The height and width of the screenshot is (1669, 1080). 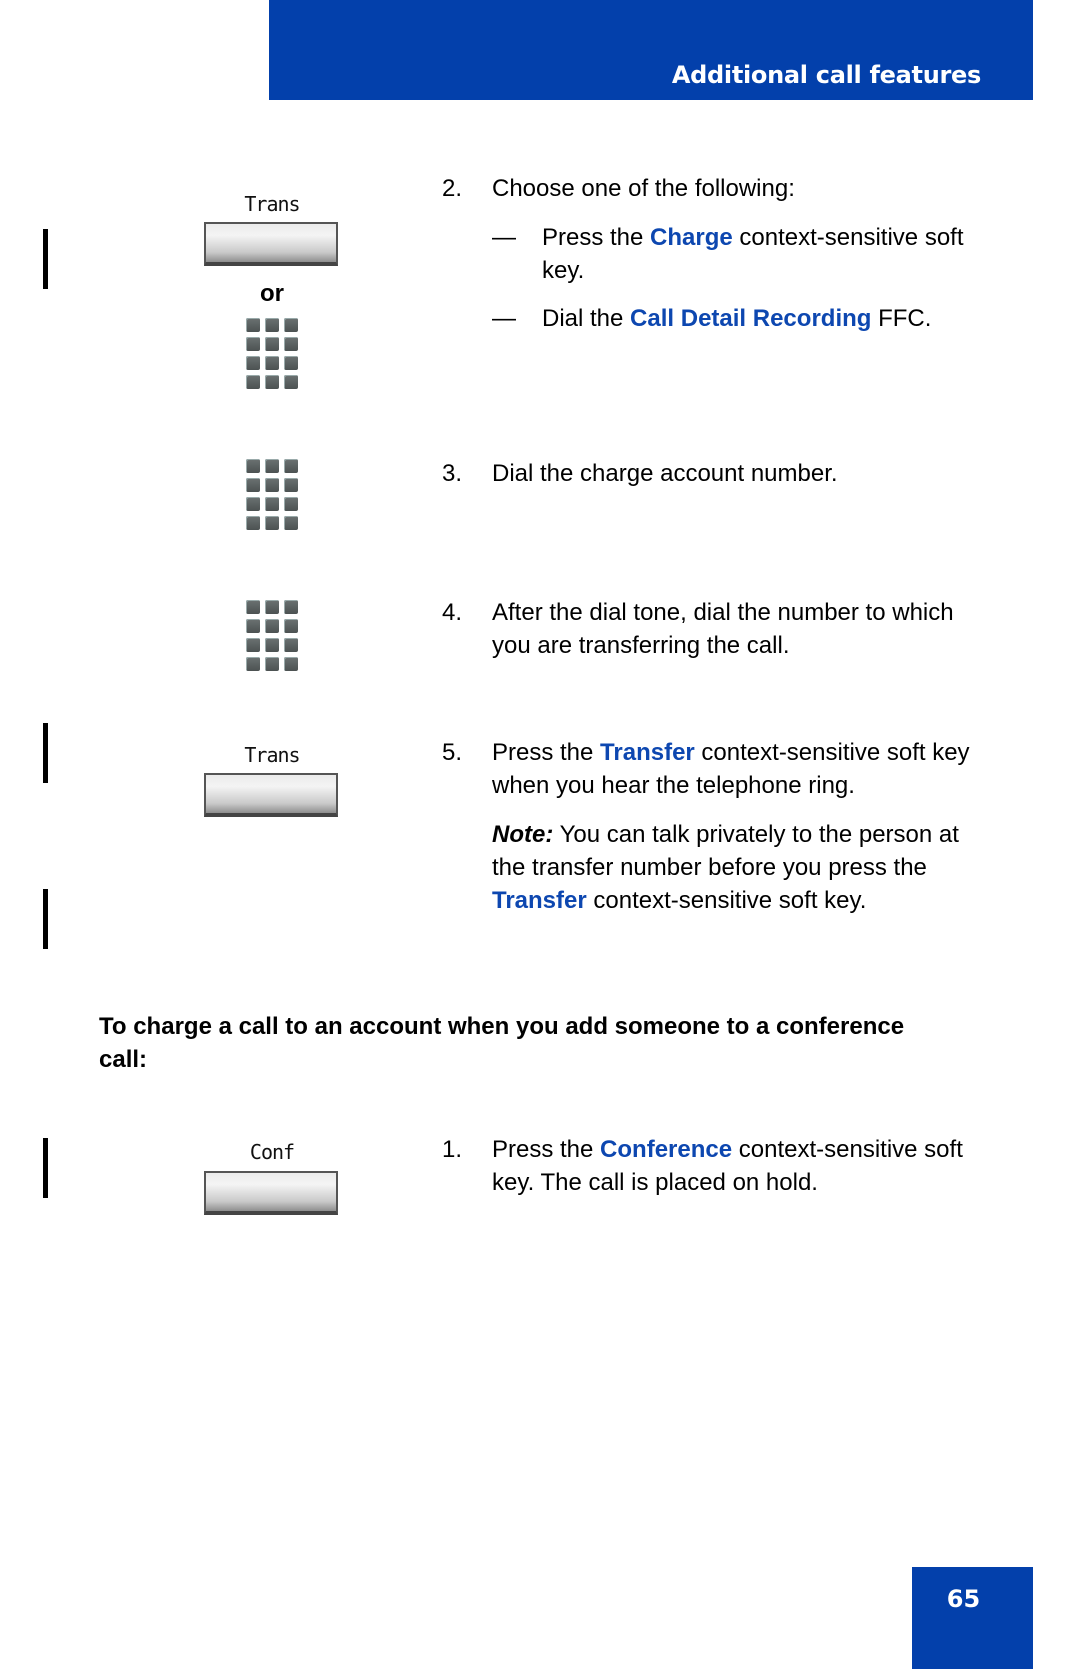 What do you see at coordinates (963, 1599) in the screenshot?
I see `page-number: 65` at bounding box center [963, 1599].